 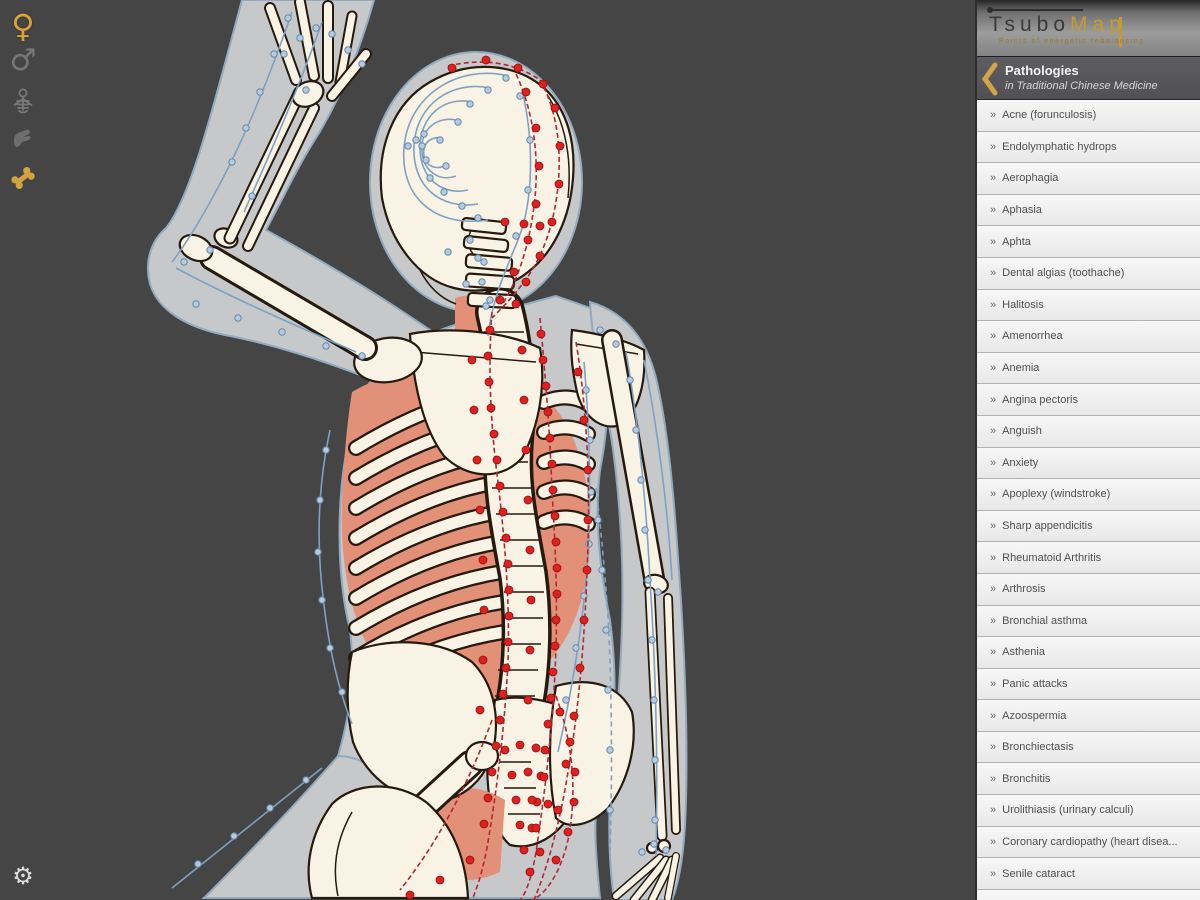 I want to click on pathology-item: » Apoplexy (windstroke), so click(x=1088, y=495).